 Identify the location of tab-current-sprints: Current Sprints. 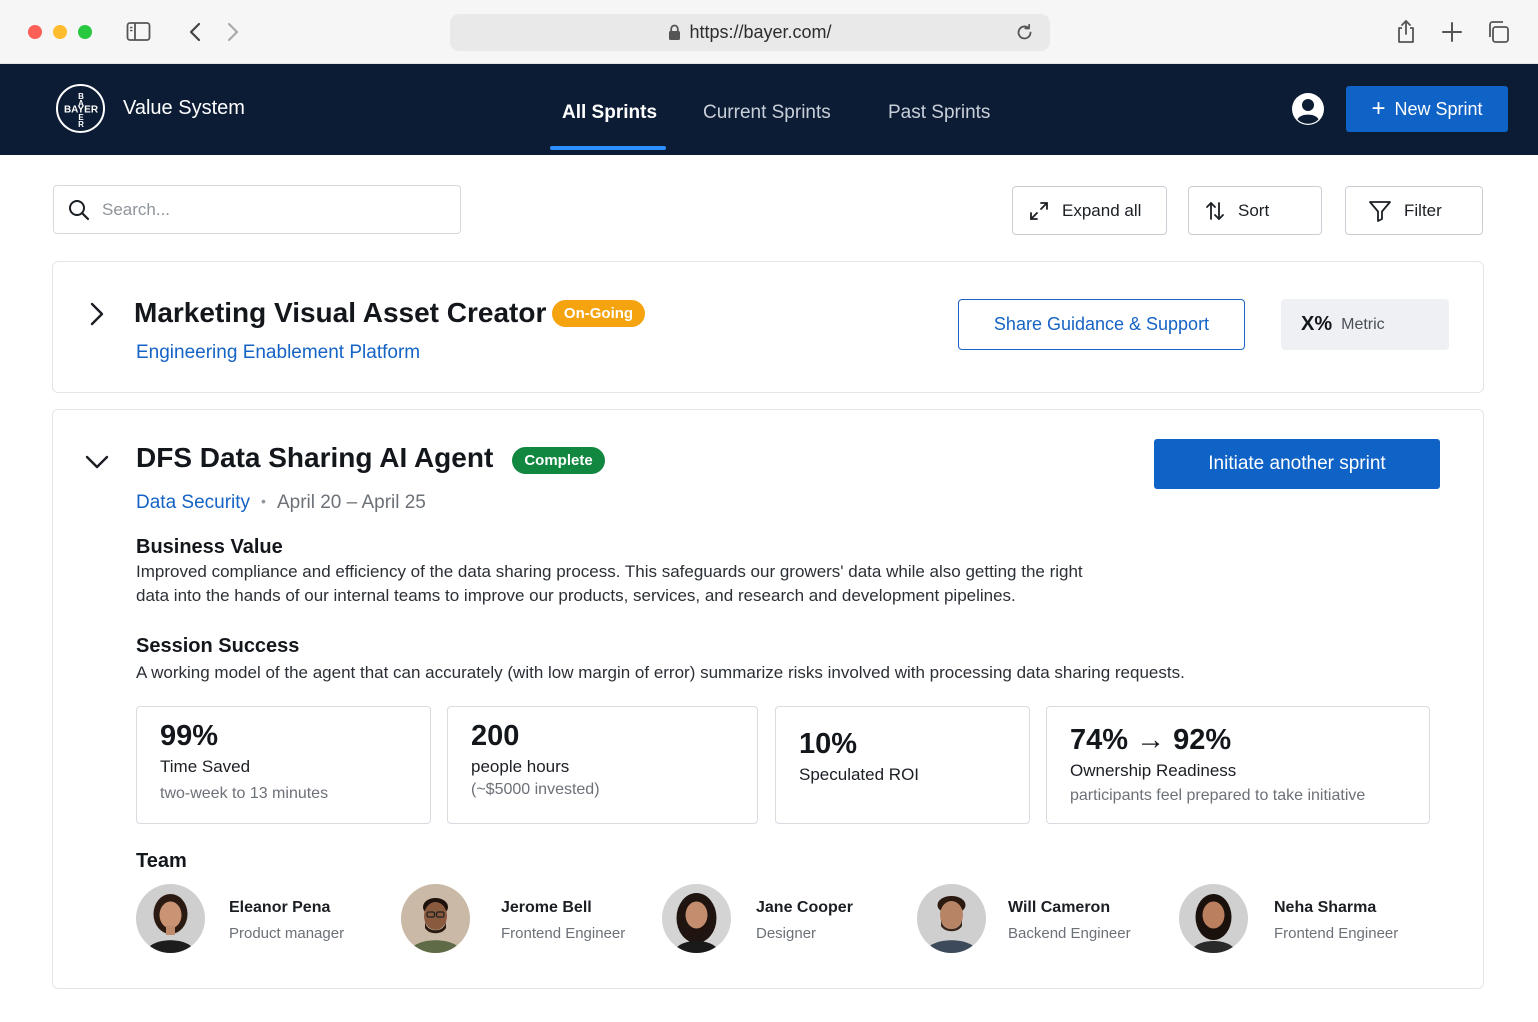
(767, 113).